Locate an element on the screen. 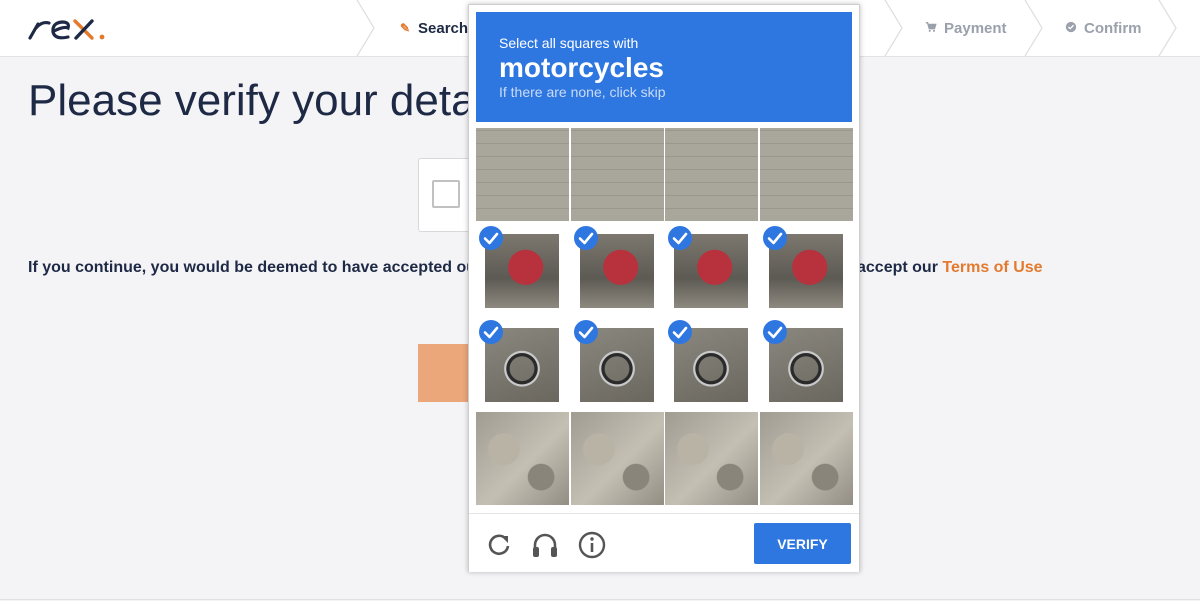  nav-step-confirm: Confirm is located at coordinates (1103, 28).